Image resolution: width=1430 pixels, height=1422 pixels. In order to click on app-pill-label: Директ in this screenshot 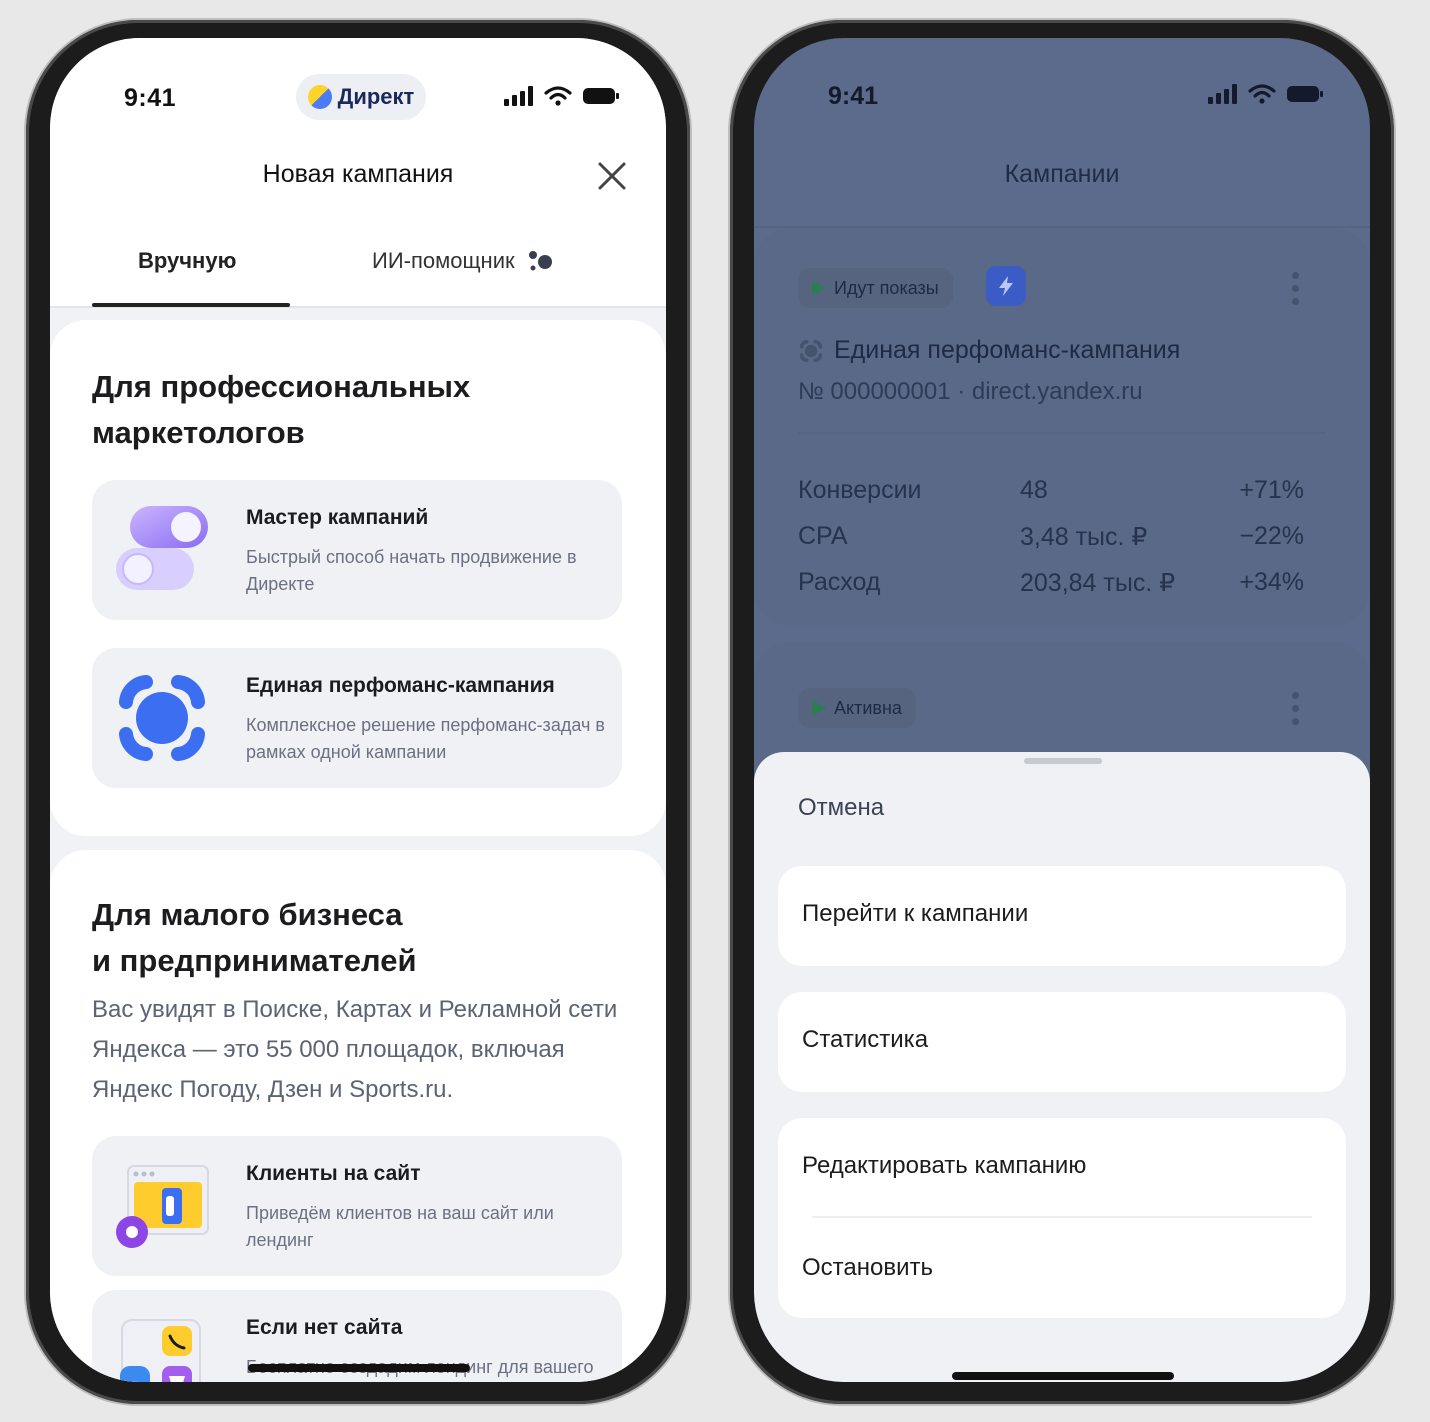, I will do `click(376, 96)`.